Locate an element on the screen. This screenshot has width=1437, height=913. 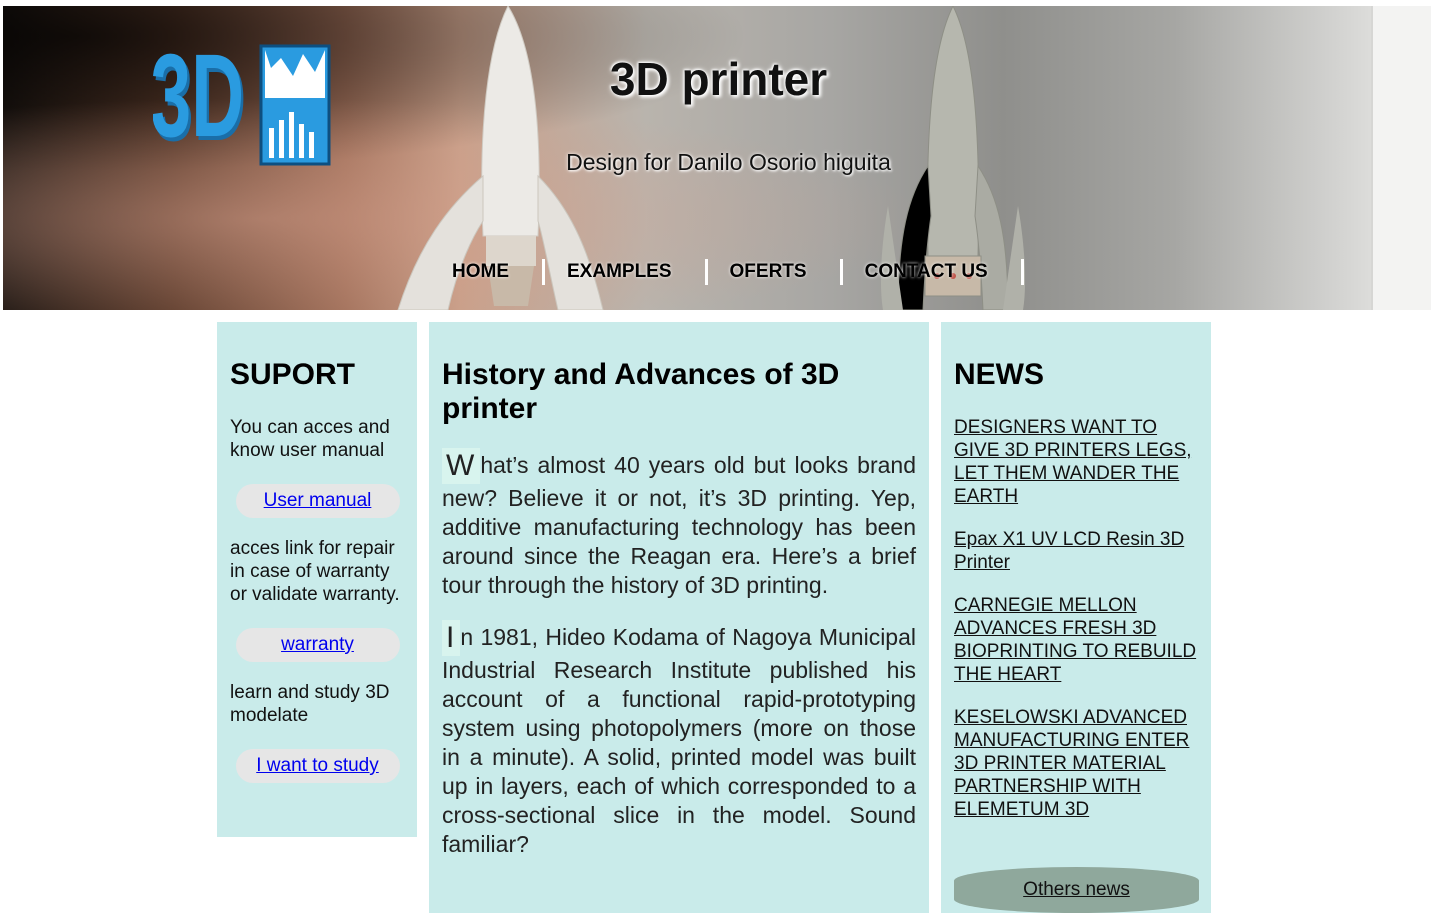
site-subtitle: Design for Danilo Osorio higuita is located at coordinates (728, 162).